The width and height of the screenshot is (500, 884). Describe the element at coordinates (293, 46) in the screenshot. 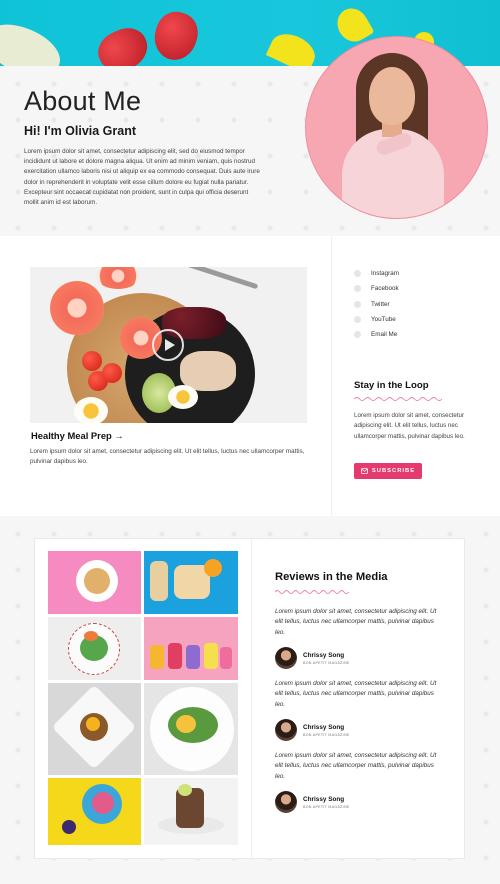

I see `lemon-decoration` at that location.